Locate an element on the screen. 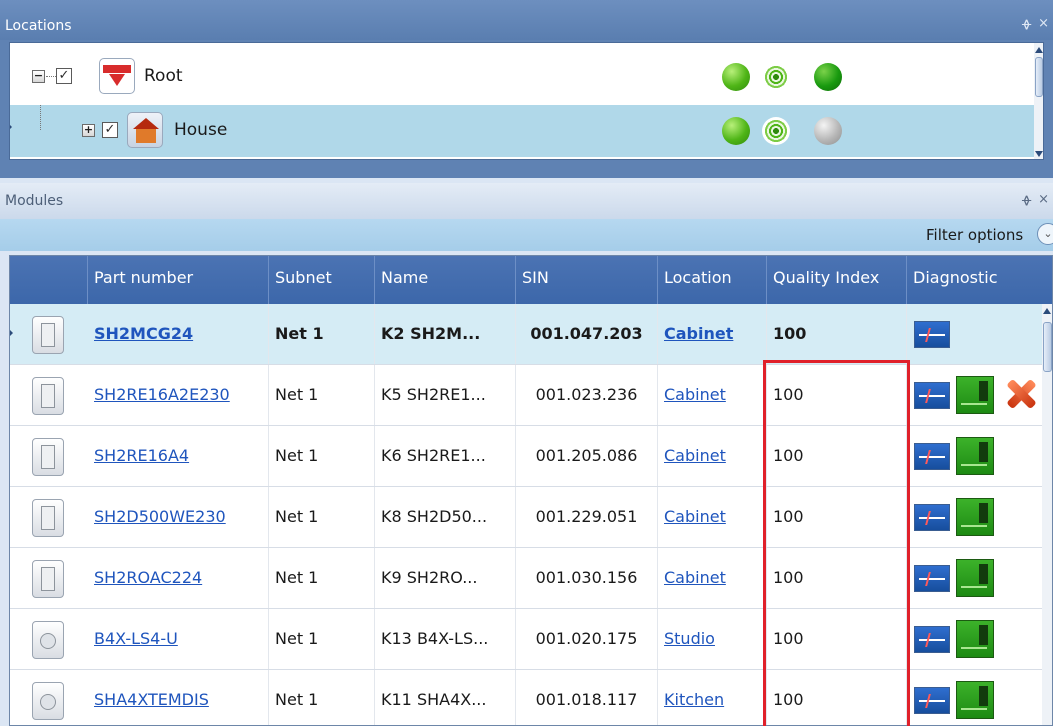  sin-cell: 001.229.051 is located at coordinates (587, 517).